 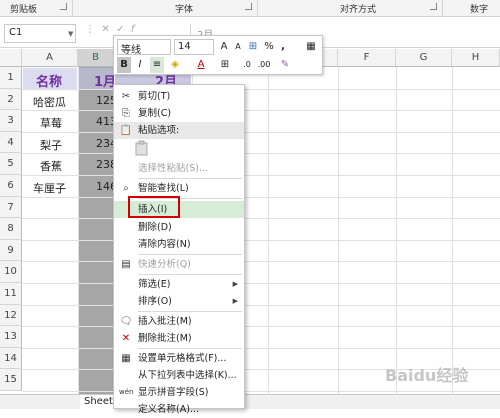 I want to click on cell-a1: 名称, so click(x=49, y=80).